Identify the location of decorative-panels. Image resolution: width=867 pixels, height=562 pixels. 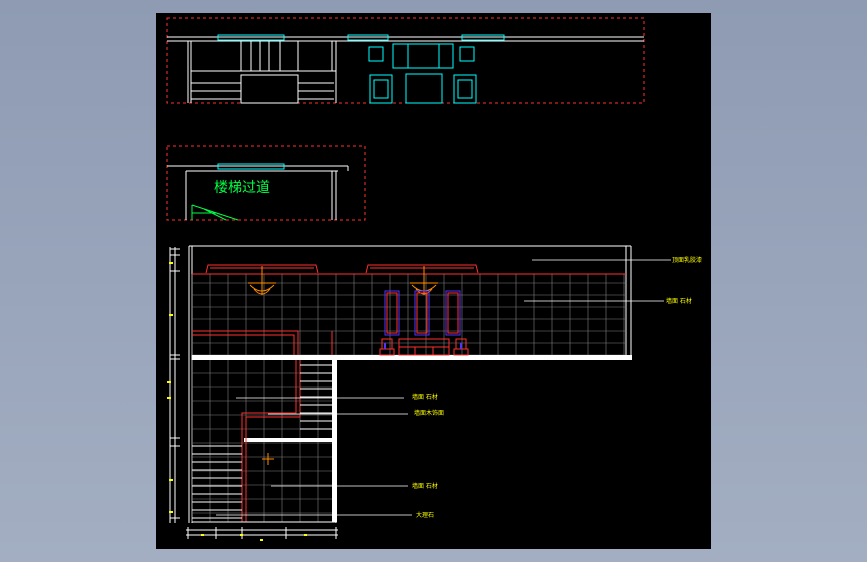
(422, 313).